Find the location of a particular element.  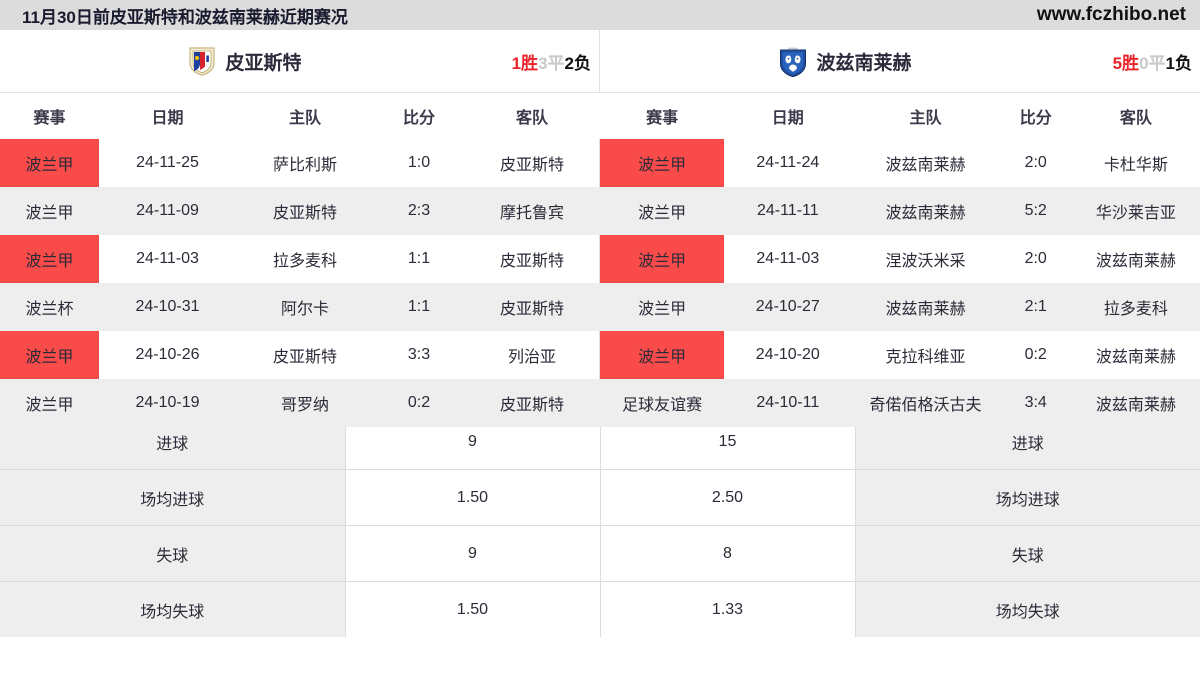

team-header-right: 波兹南莱赫 5胜0平1负 is located at coordinates (900, 61).